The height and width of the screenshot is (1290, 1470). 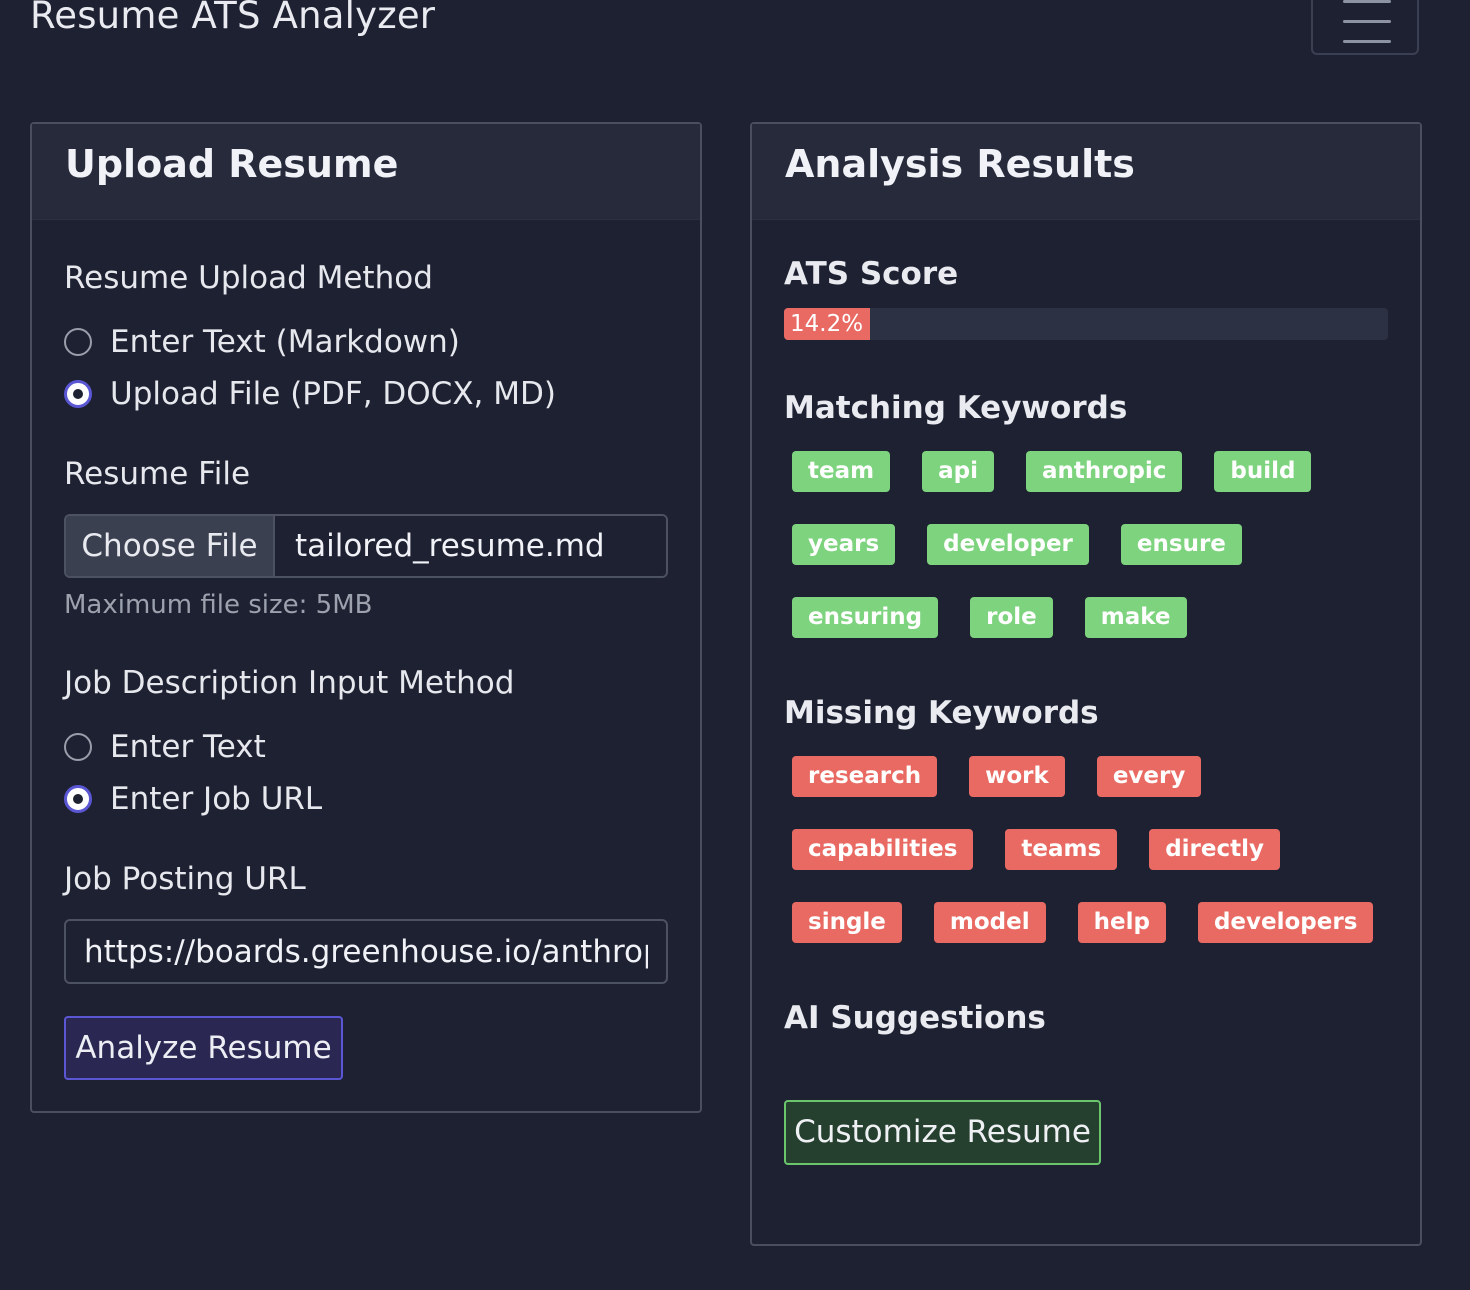 What do you see at coordinates (203, 1048) in the screenshot?
I see `analyze-resume-button: Analyze Resume` at bounding box center [203, 1048].